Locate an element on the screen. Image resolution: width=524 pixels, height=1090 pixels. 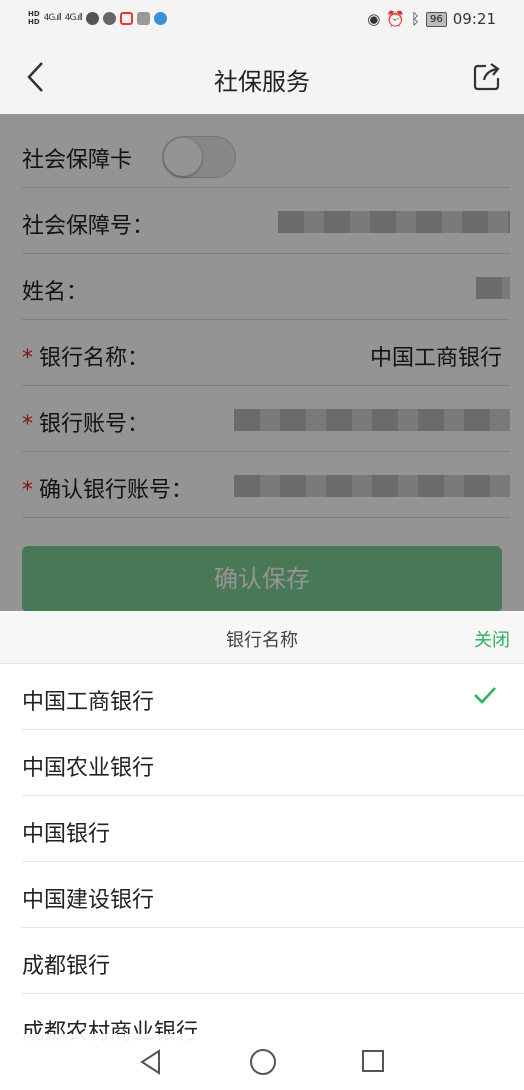
system-nav-bar is located at coordinates (262, 1062).